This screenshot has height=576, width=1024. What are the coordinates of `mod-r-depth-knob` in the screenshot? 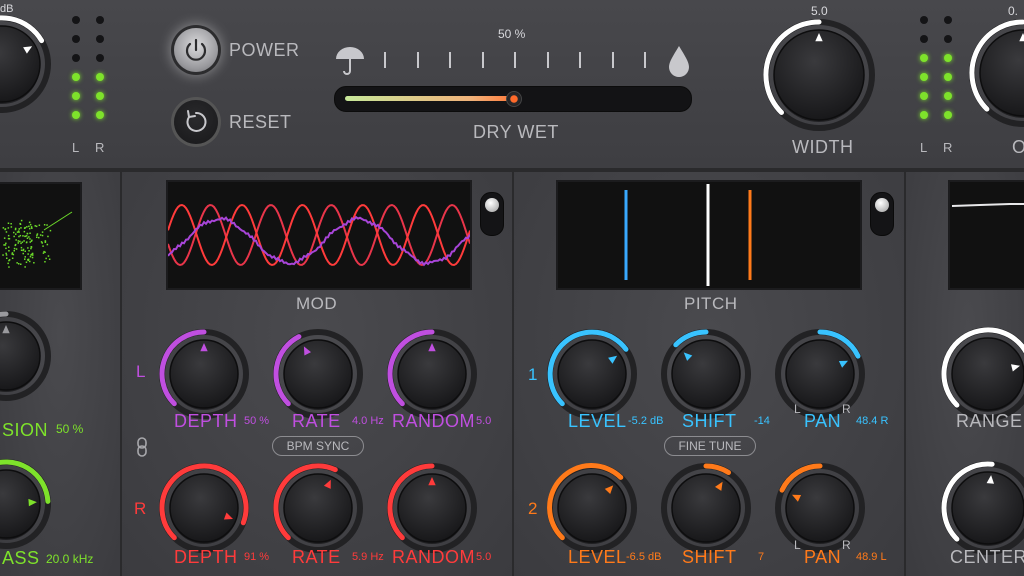 It's located at (204, 508).